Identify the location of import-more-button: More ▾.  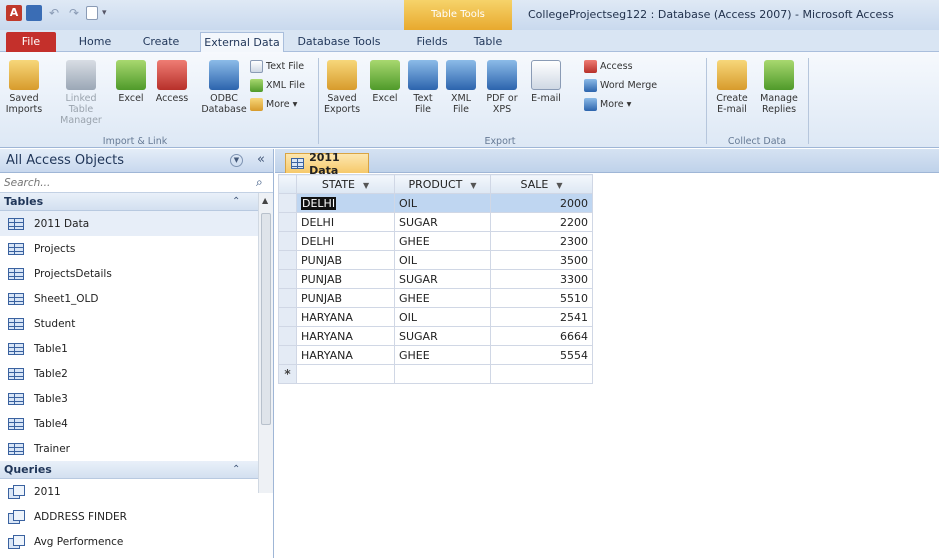
(273, 104).